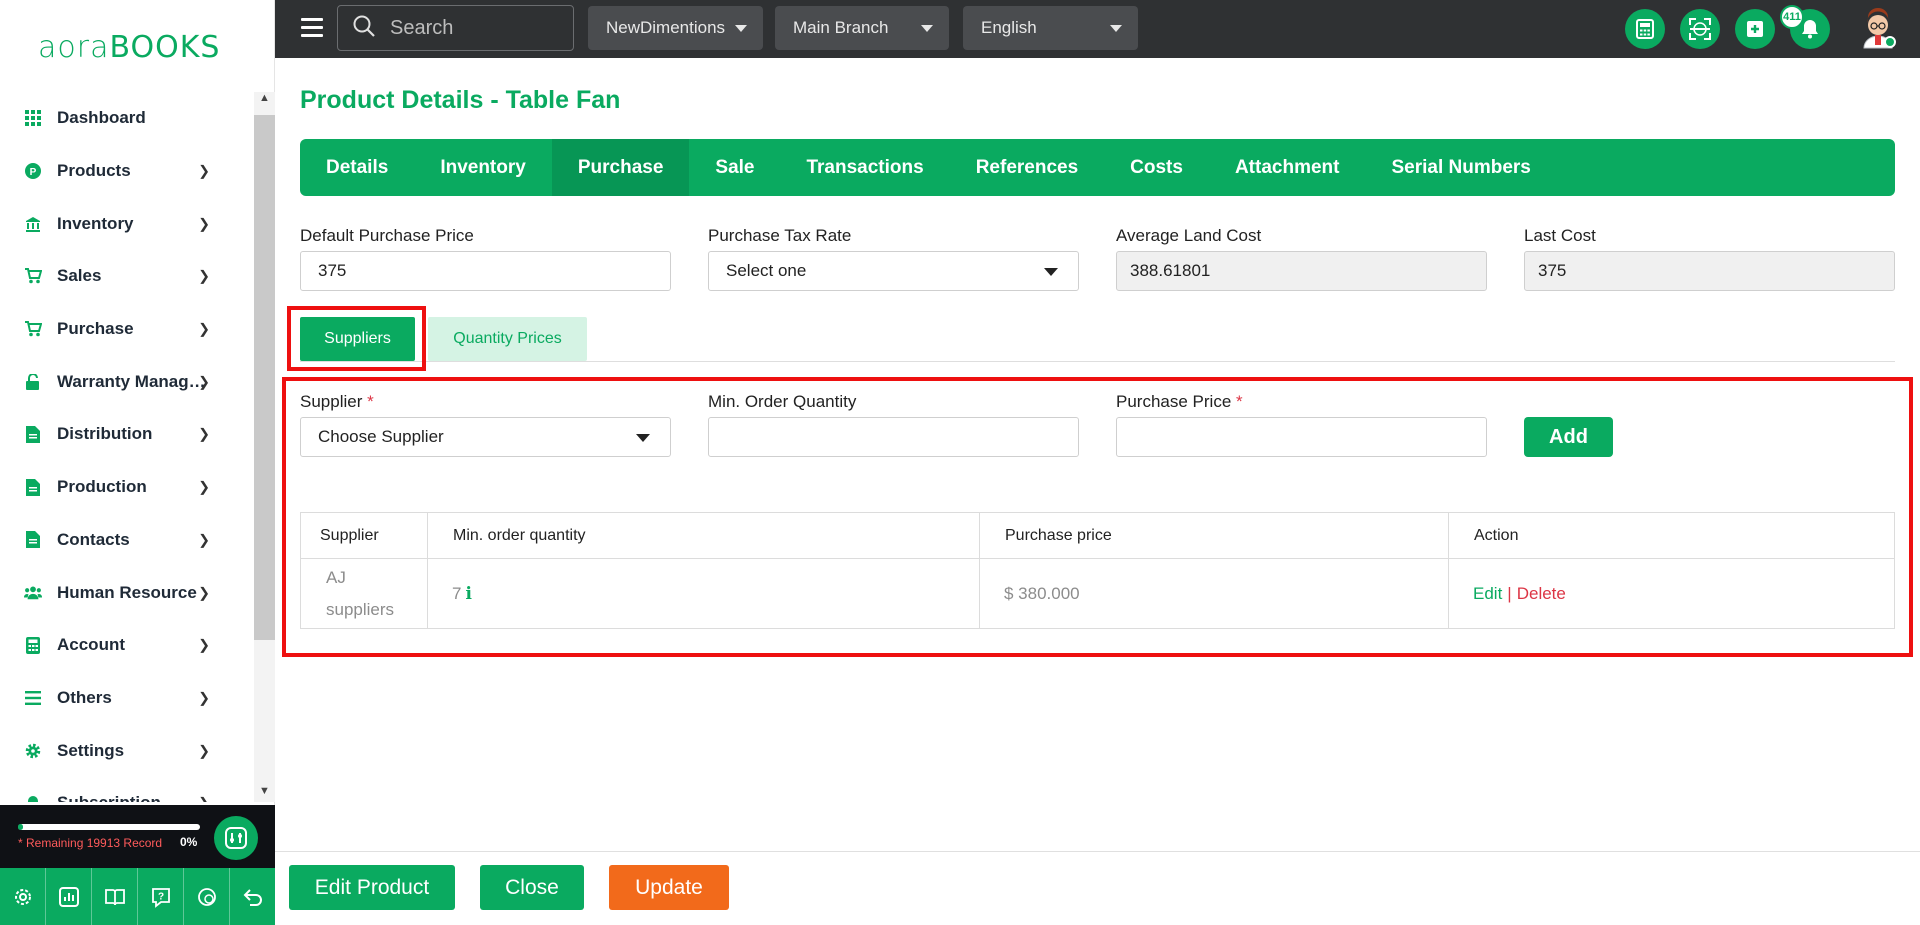  I want to click on record-remaining-text: * Remaining 19913 Record, so click(90, 843).